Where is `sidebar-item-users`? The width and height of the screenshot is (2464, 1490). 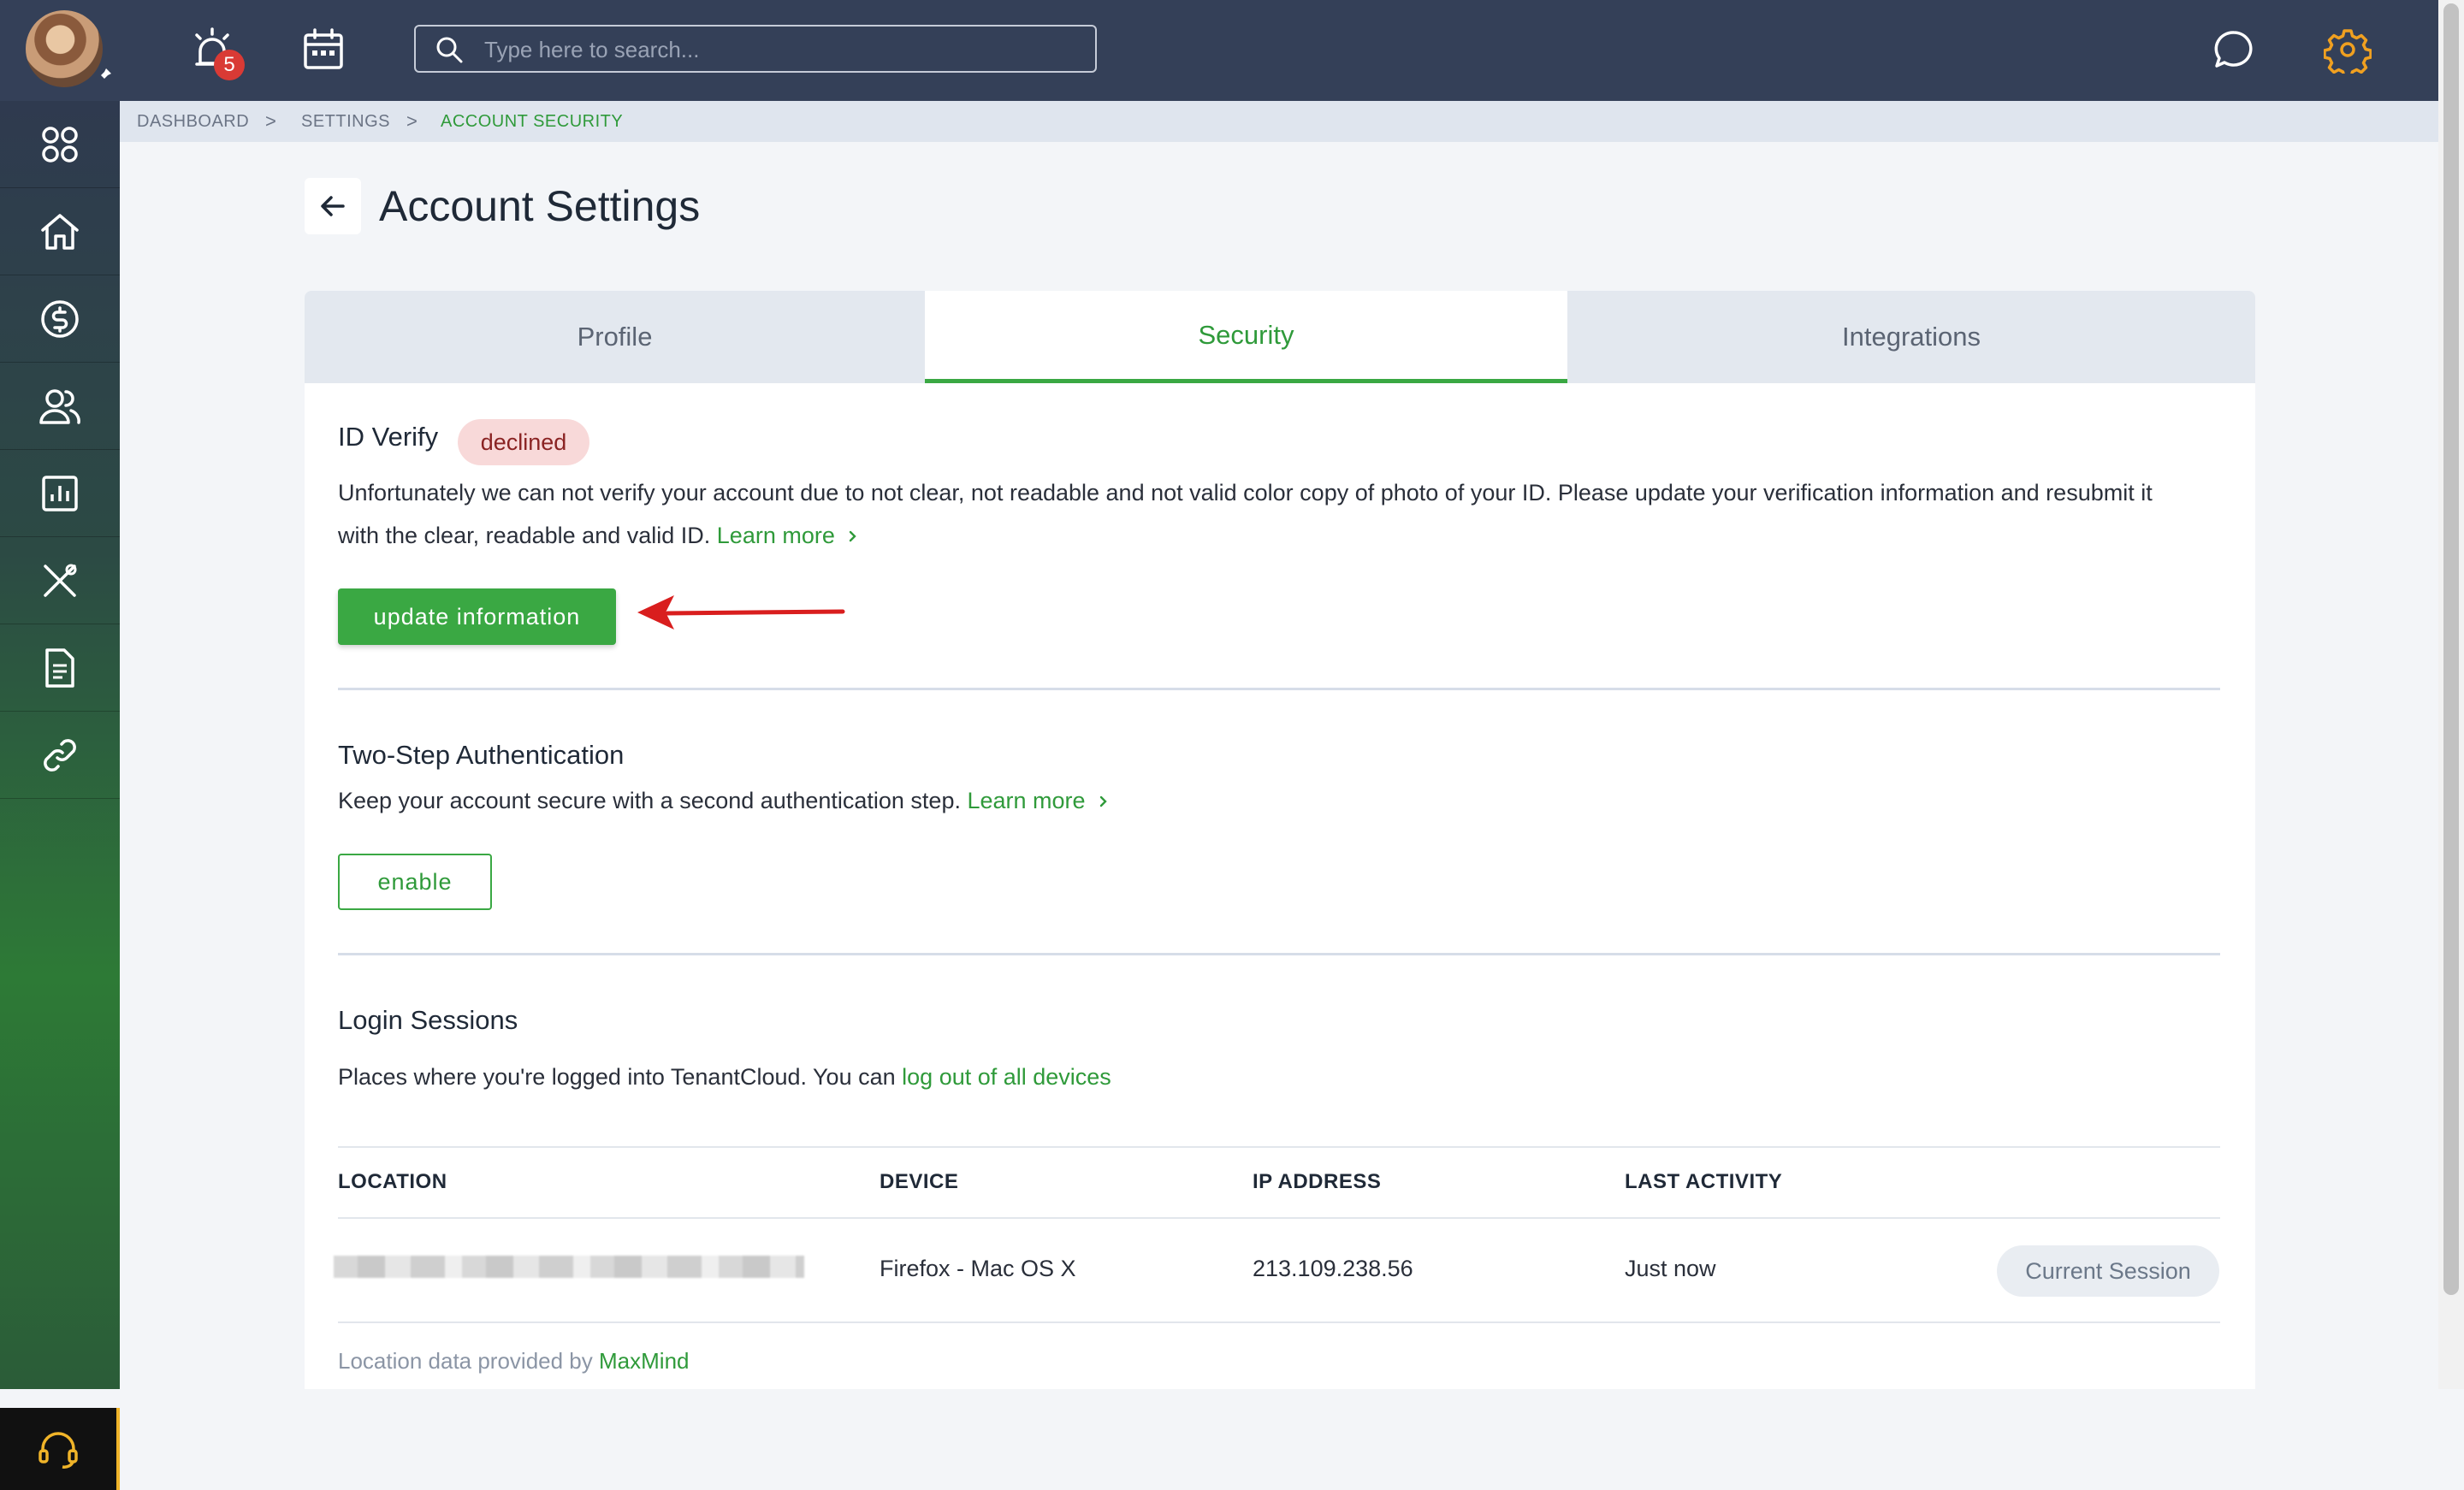
sidebar-item-users is located at coordinates (60, 407).